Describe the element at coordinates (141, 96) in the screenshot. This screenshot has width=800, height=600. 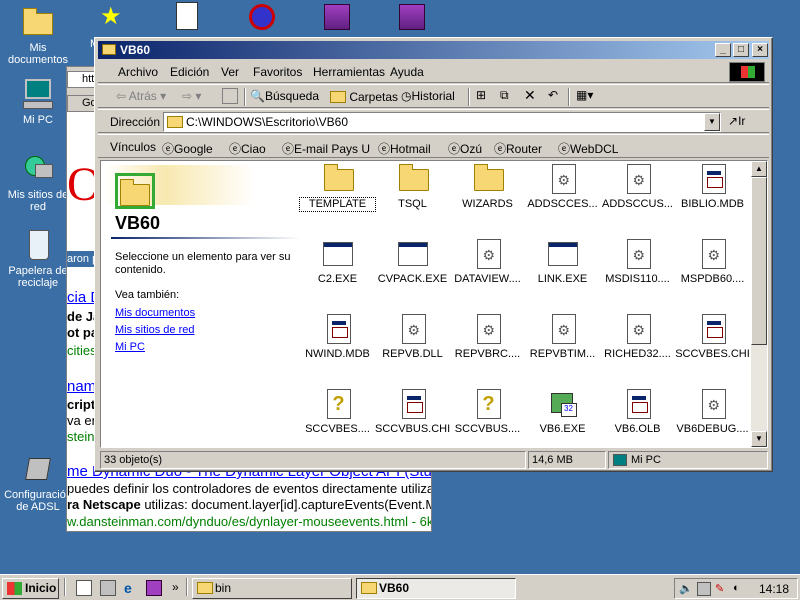
I see `back-button: ⇦ Atrás ▾` at that location.